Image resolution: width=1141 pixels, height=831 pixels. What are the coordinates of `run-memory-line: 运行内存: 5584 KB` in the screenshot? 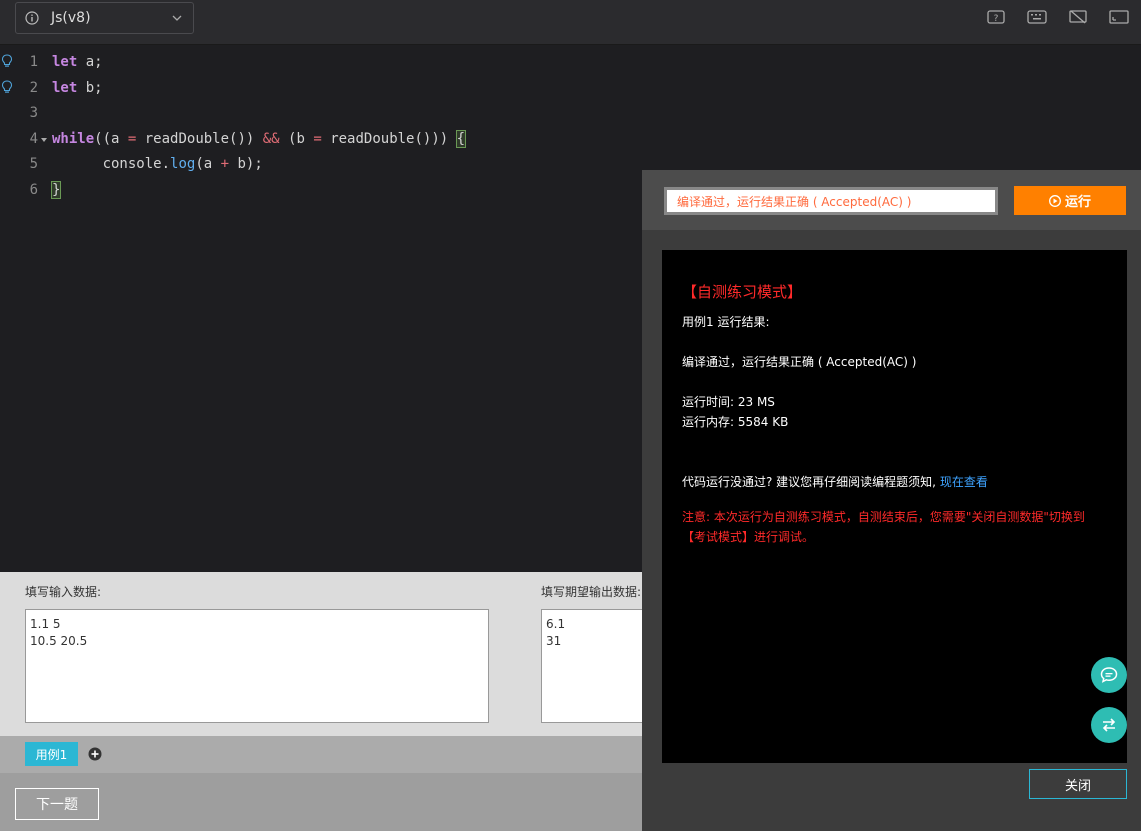 It's located at (735, 422).